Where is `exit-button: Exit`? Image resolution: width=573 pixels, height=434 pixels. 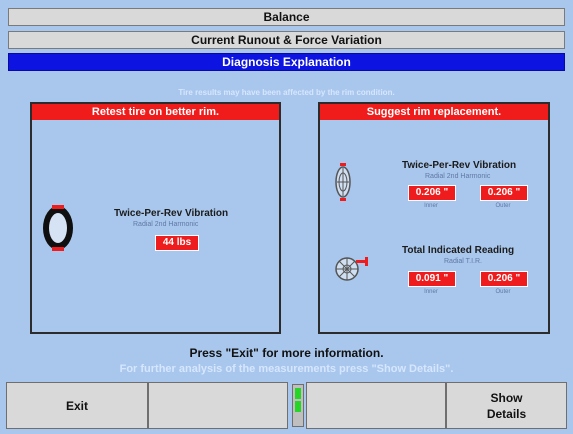 exit-button: Exit is located at coordinates (77, 405).